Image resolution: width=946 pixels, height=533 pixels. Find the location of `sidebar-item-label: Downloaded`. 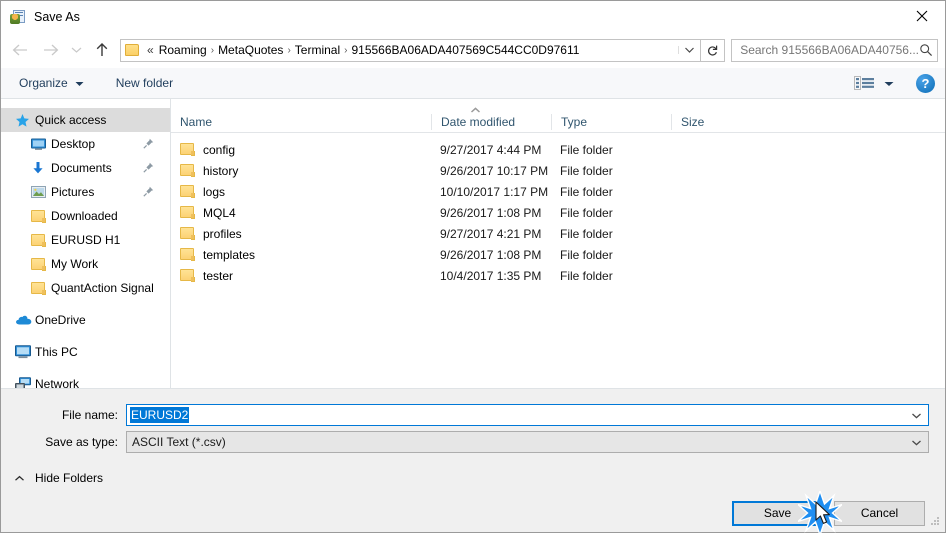

sidebar-item-label: Downloaded is located at coordinates (84, 216).